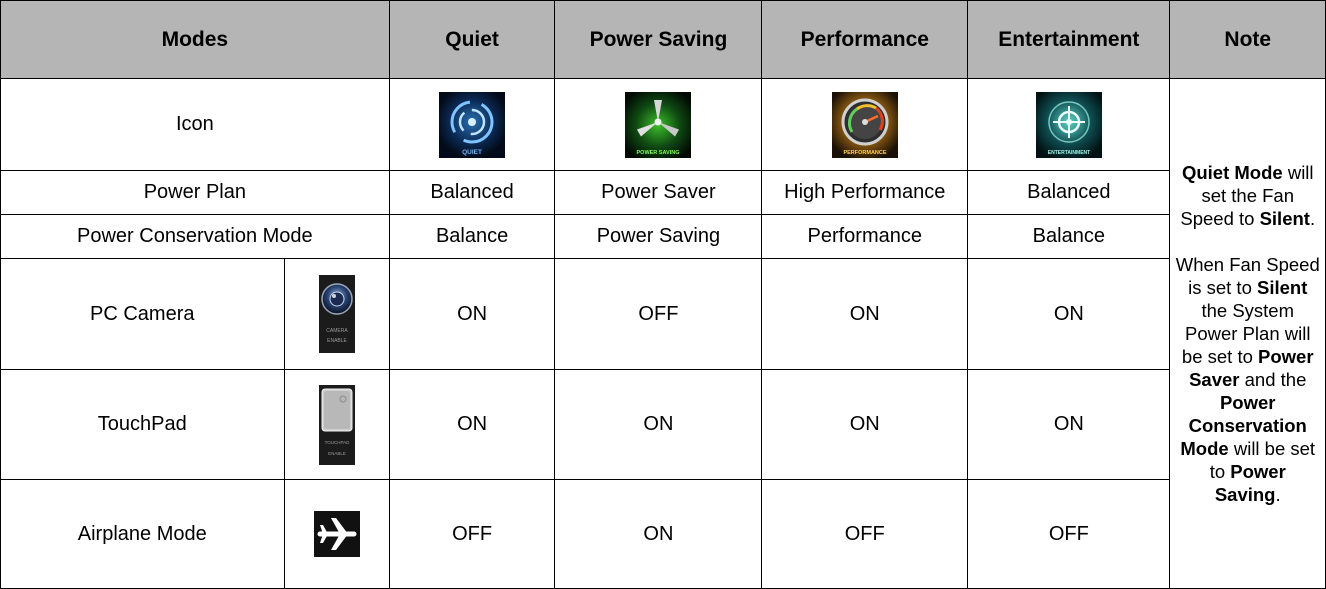 The image size is (1326, 589). Describe the element at coordinates (1284, 218) in the screenshot. I see `note-silent-1: Silent` at that location.